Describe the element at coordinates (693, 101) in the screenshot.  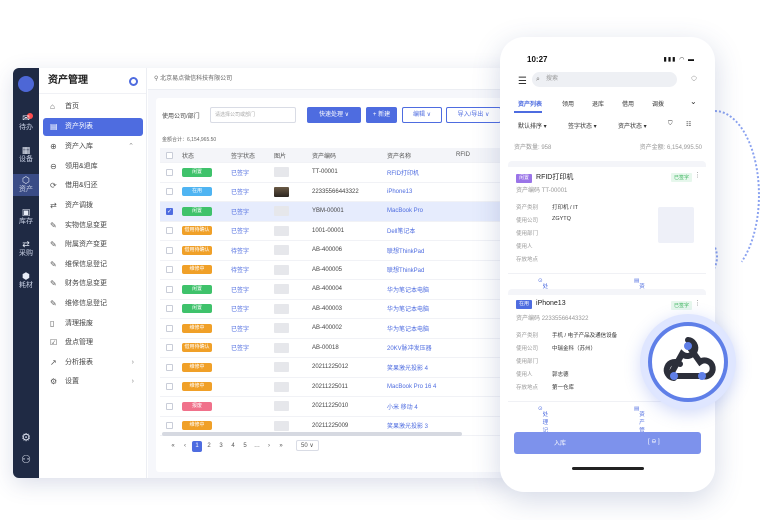
I see `chevron-down-icon: ⌄` at that location.